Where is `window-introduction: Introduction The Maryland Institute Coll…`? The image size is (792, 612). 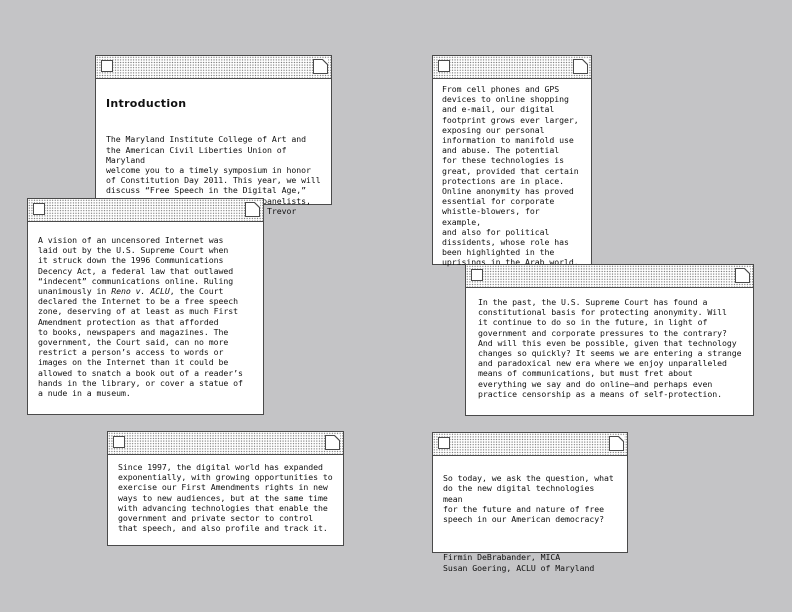 window-introduction: Introduction The Maryland Institute Coll… is located at coordinates (213, 140).